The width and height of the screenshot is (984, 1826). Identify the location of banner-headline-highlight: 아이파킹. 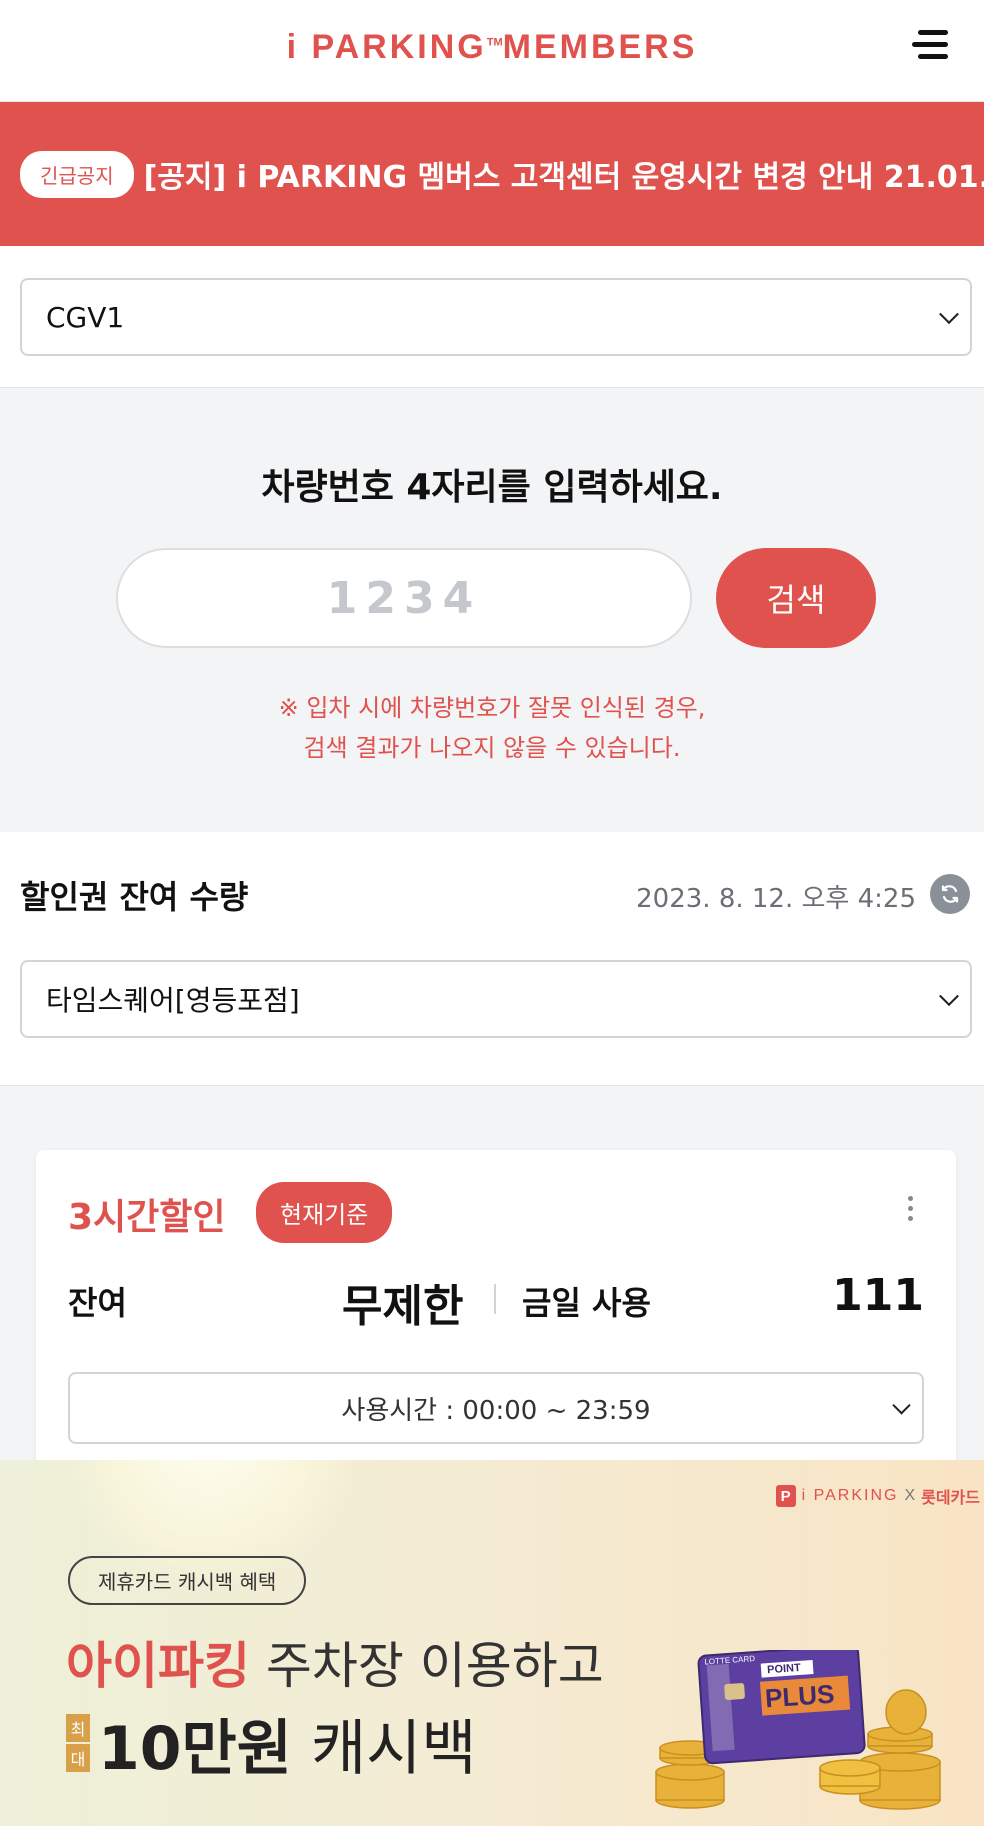
(158, 1666).